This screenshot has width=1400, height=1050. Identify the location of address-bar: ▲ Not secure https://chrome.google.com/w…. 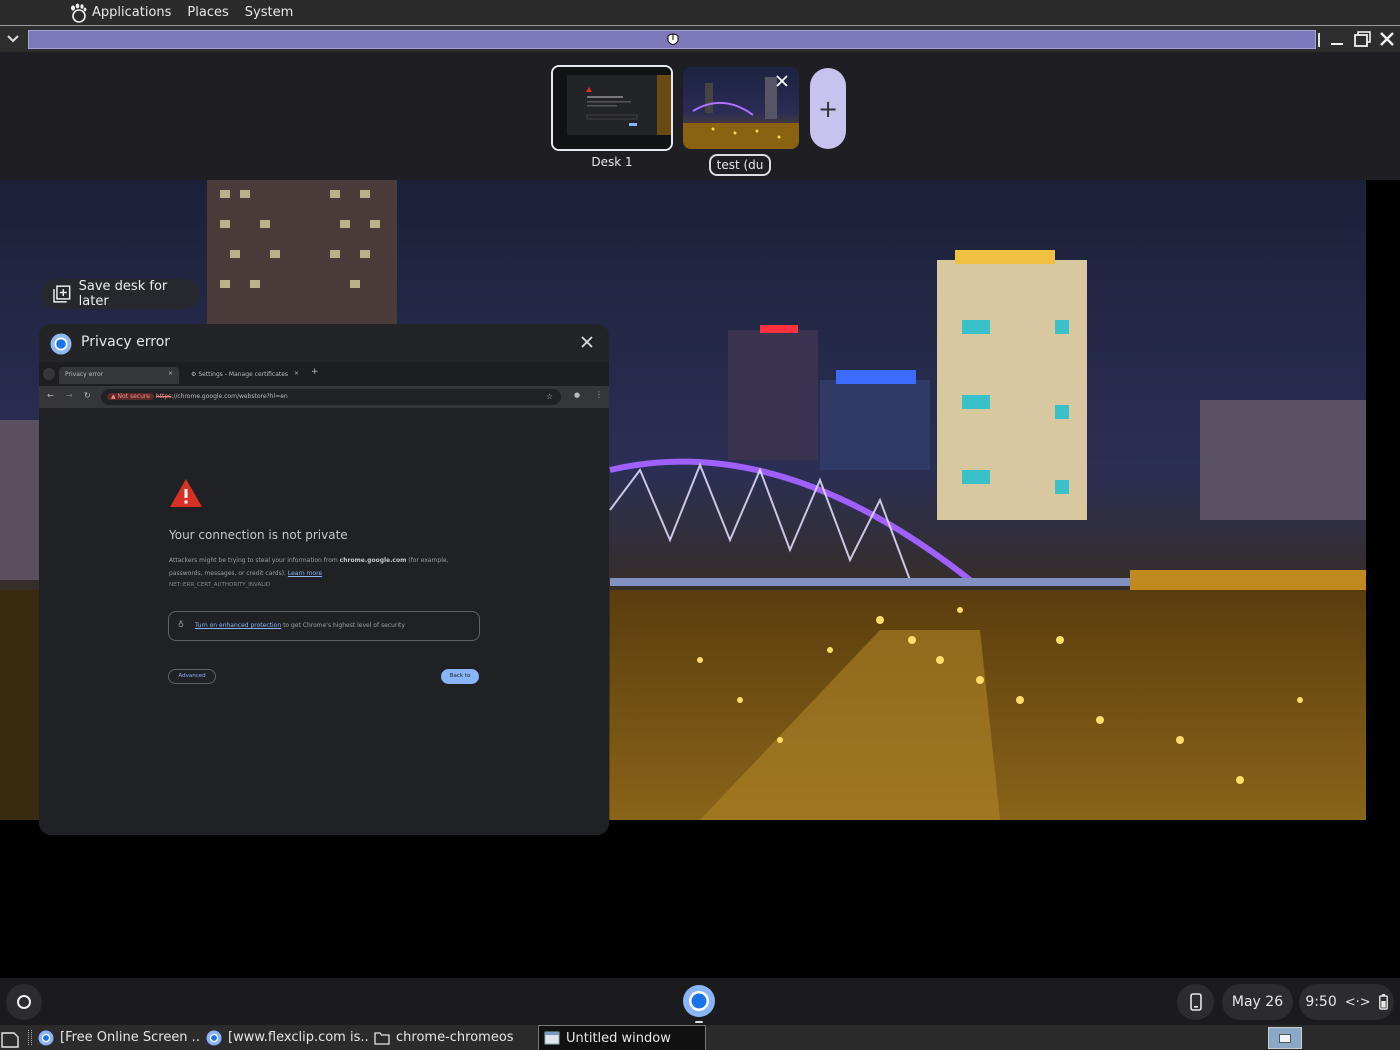
(331, 397).